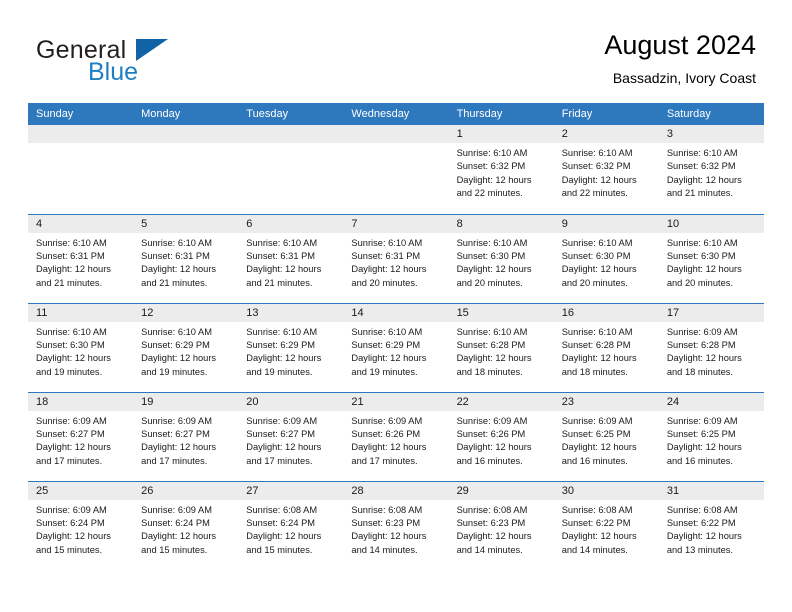  I want to click on day-number: 31, so click(711, 490).